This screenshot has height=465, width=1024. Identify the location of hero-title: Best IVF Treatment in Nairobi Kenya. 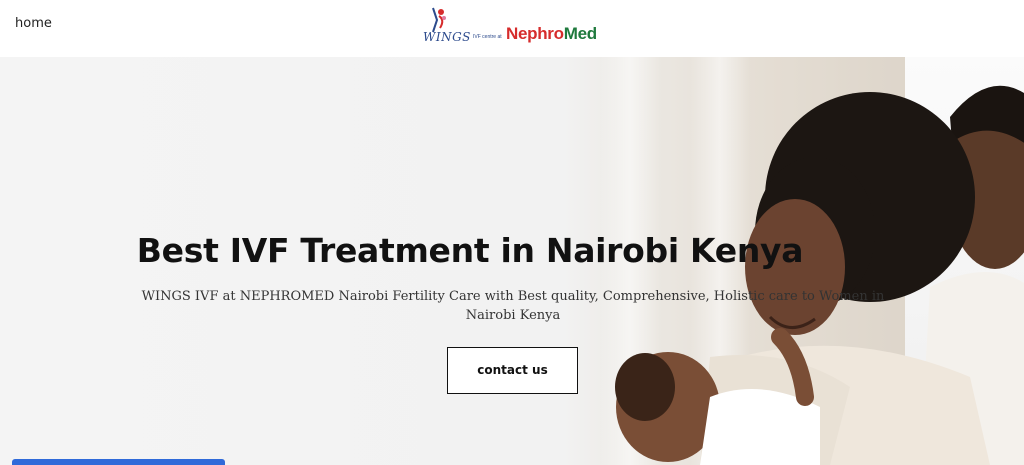
(470, 250).